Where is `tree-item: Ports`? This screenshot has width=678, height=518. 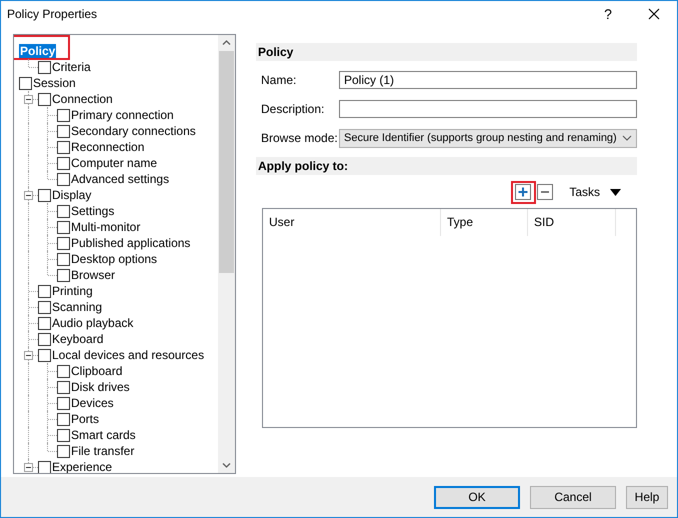 tree-item: Ports is located at coordinates (85, 419).